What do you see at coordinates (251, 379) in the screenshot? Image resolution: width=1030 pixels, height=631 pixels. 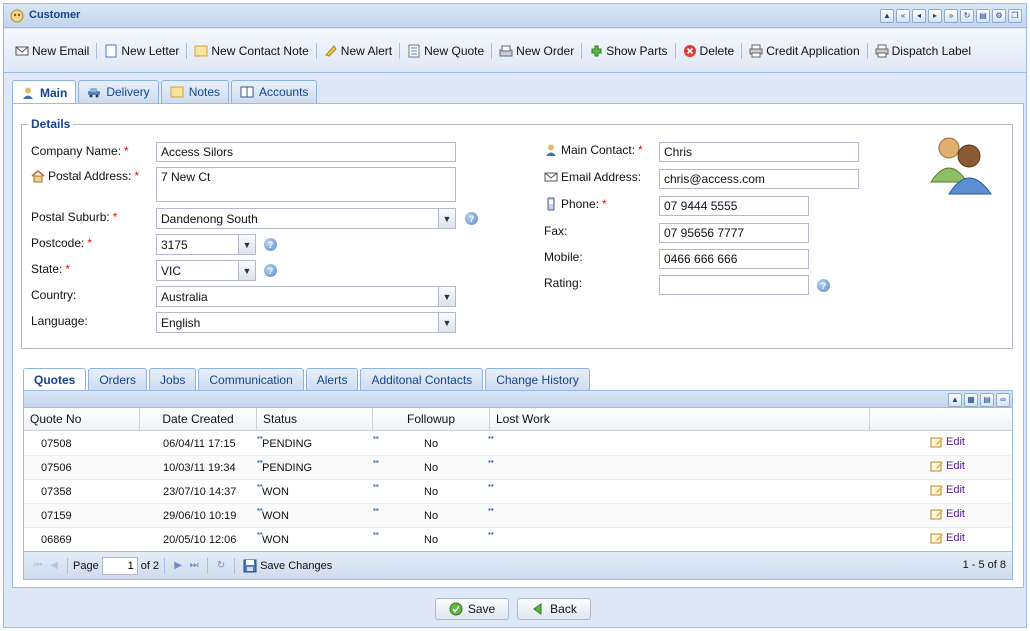 I see `tab-communication: Communication` at bounding box center [251, 379].